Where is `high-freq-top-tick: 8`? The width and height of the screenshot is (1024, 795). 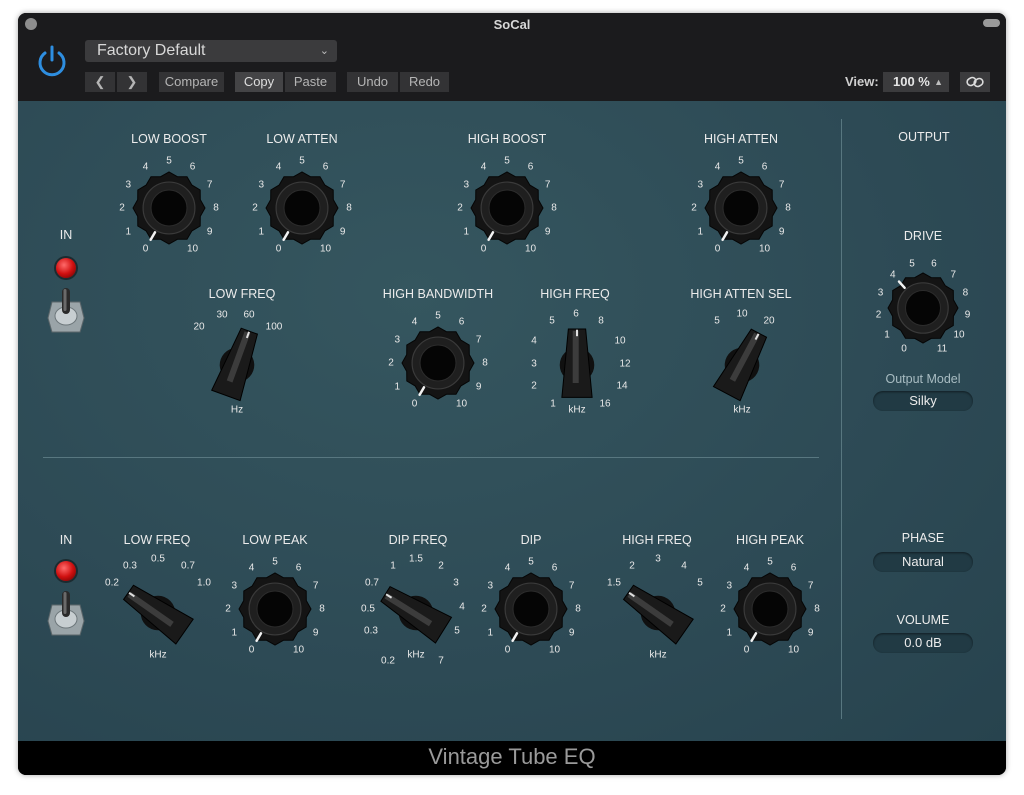 high-freq-top-tick: 8 is located at coordinates (601, 321).